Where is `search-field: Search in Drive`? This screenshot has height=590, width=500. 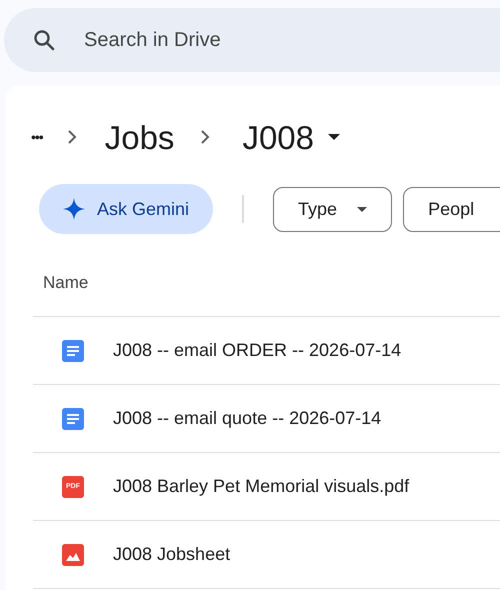
search-field: Search in Drive is located at coordinates (274, 40).